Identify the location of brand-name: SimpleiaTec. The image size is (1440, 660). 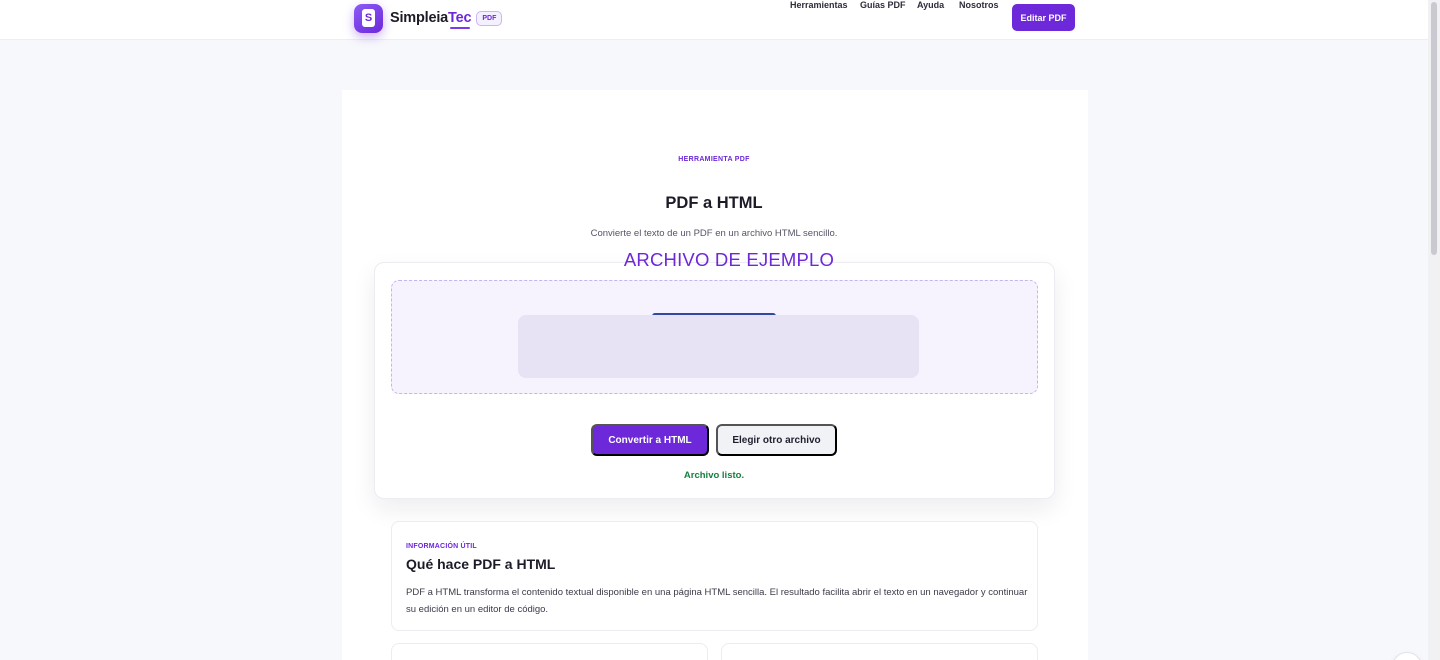
(431, 19).